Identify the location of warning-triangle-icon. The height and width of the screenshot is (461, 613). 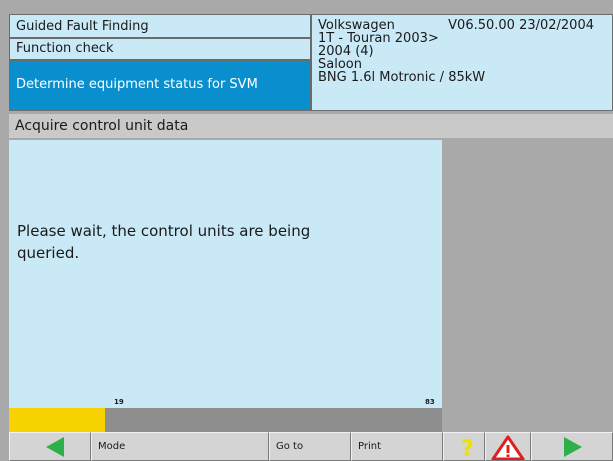
(508, 447).